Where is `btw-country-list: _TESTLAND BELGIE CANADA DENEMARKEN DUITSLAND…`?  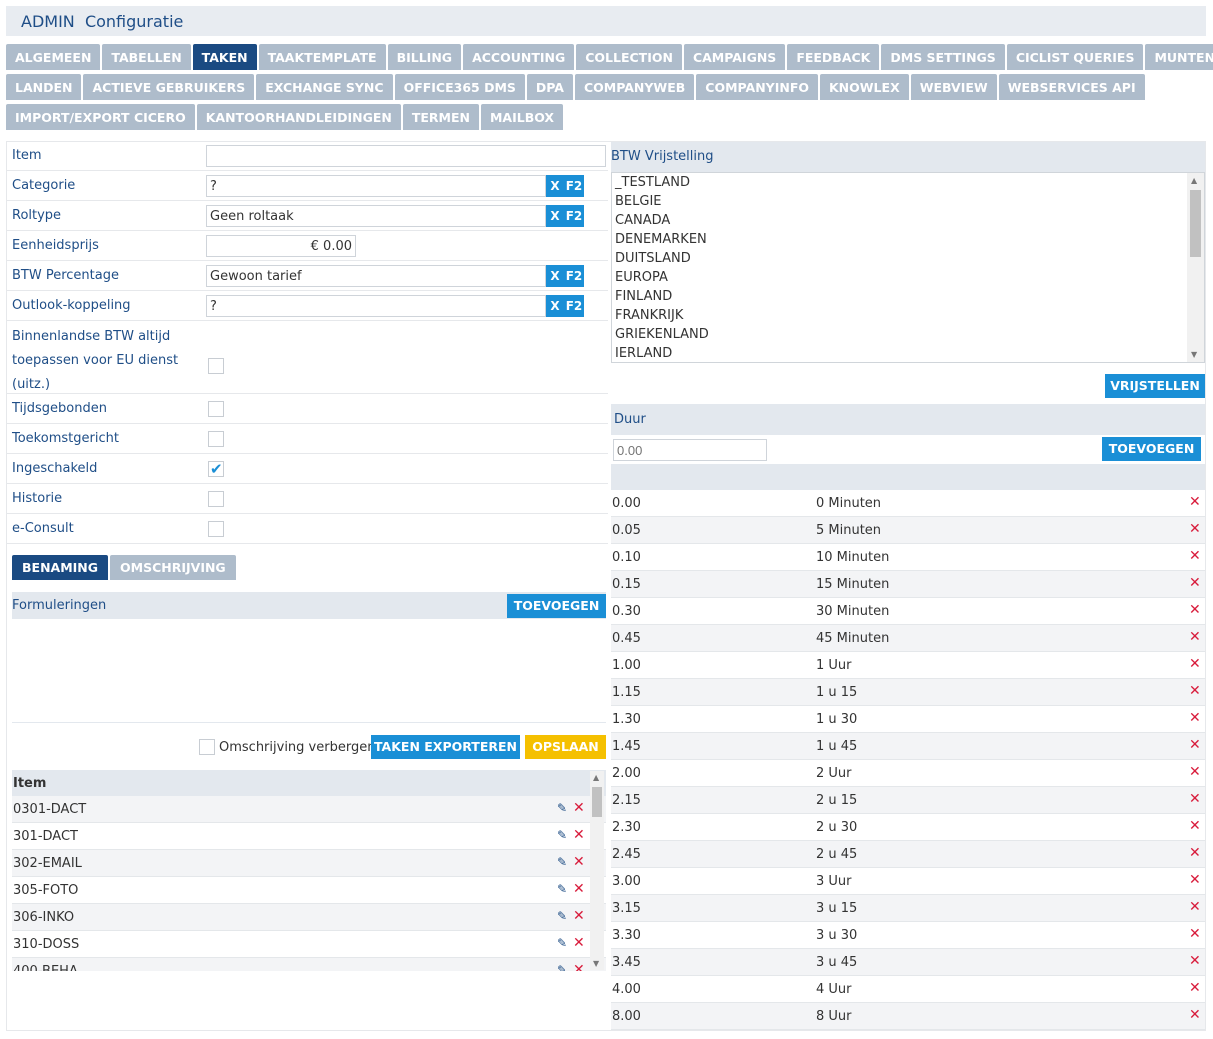
btw-country-list: _TESTLAND BELGIE CANADA DENEMARKEN DUITSLAND… is located at coordinates (908, 267).